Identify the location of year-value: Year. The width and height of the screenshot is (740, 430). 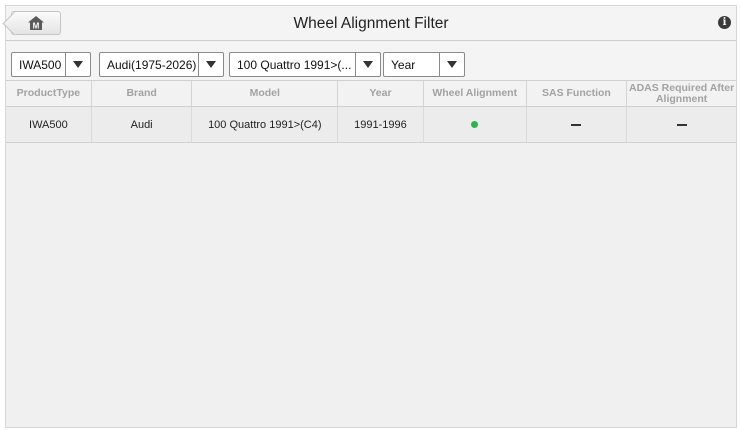
(403, 64).